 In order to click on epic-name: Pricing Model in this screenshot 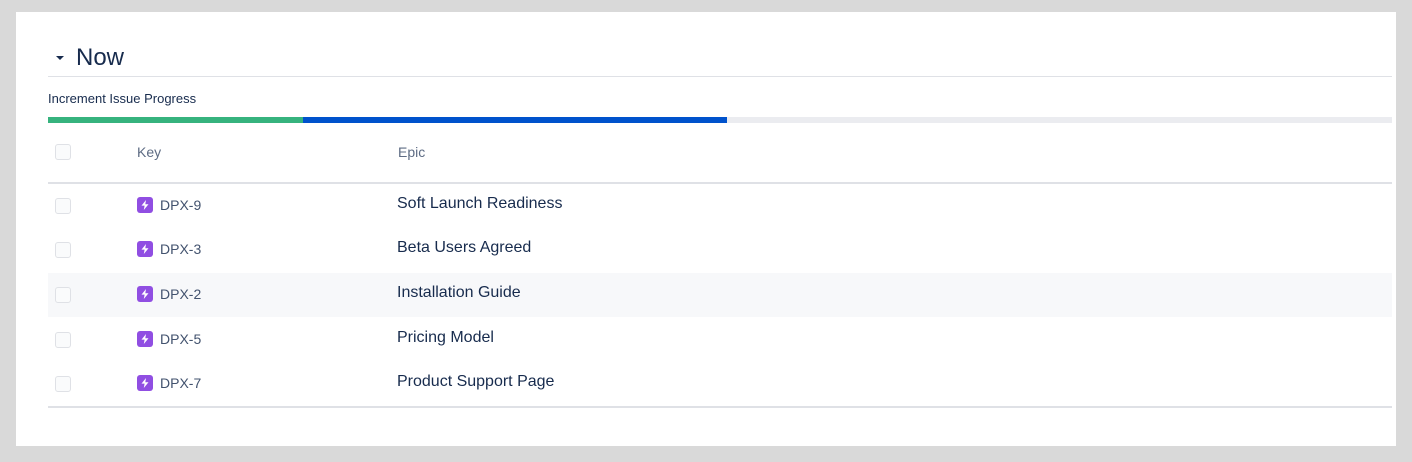, I will do `click(445, 338)`.